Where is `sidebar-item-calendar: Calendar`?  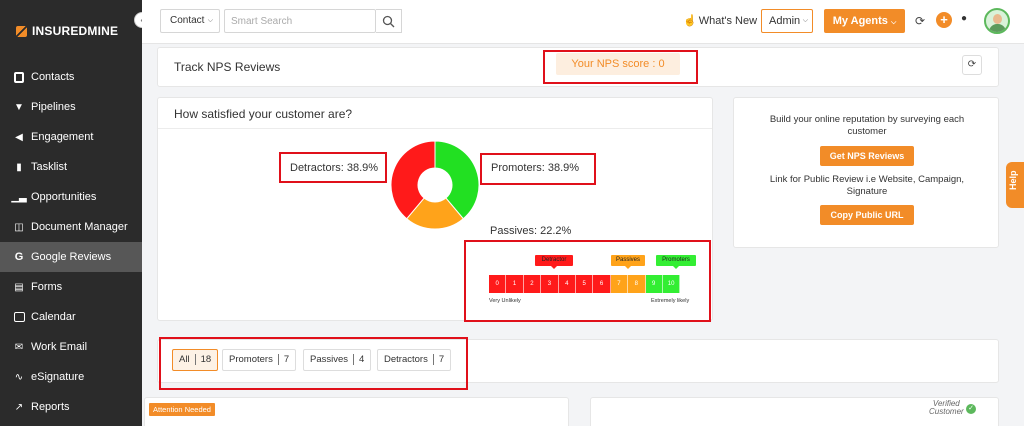
sidebar-item-calendar: Calendar is located at coordinates (71, 317).